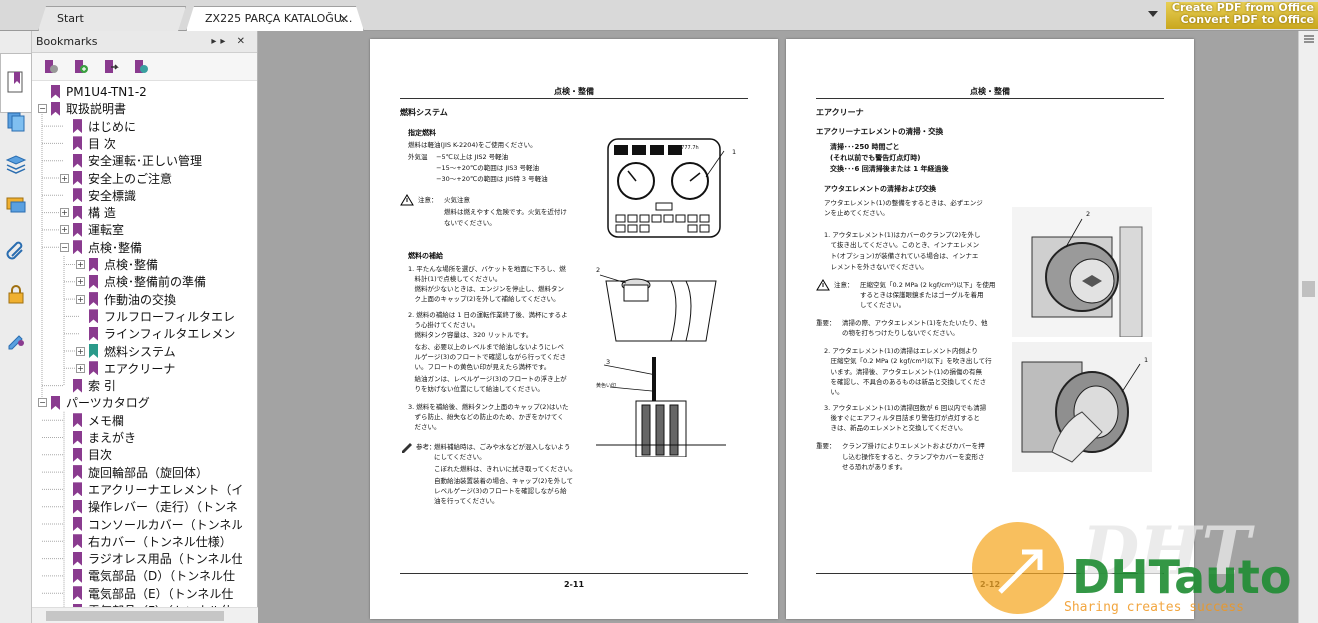  I want to click on bookmark-item: + 点検･整備, so click(117, 264).